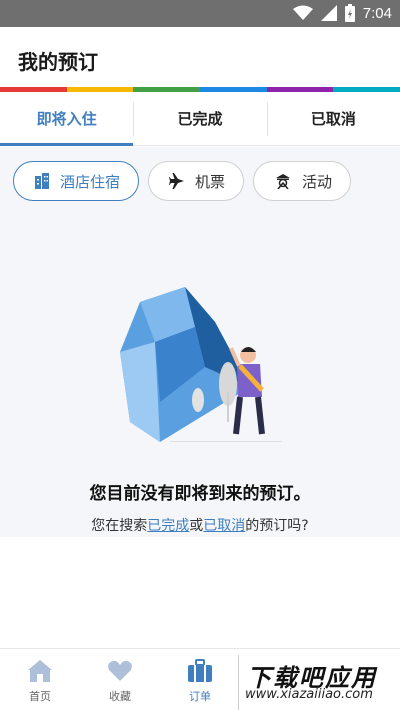 The image size is (400, 710). Describe the element at coordinates (210, 181) in the screenshot. I see `filter-label: 机票` at that location.